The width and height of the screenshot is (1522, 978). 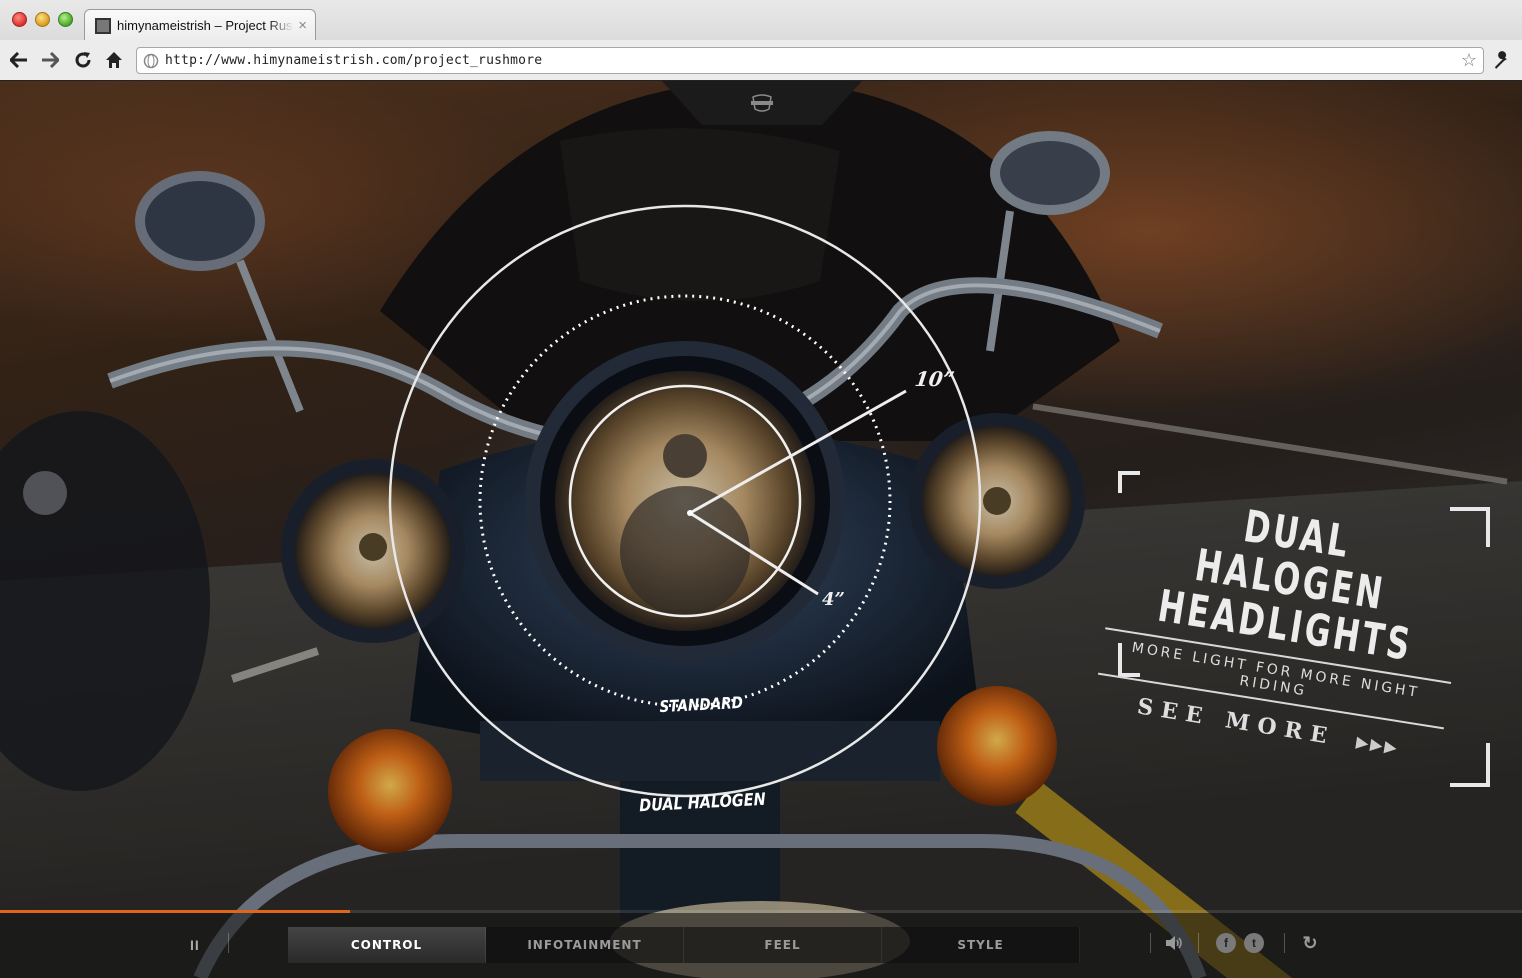 What do you see at coordinates (65, 19) in the screenshot?
I see `zoom-window-button` at bounding box center [65, 19].